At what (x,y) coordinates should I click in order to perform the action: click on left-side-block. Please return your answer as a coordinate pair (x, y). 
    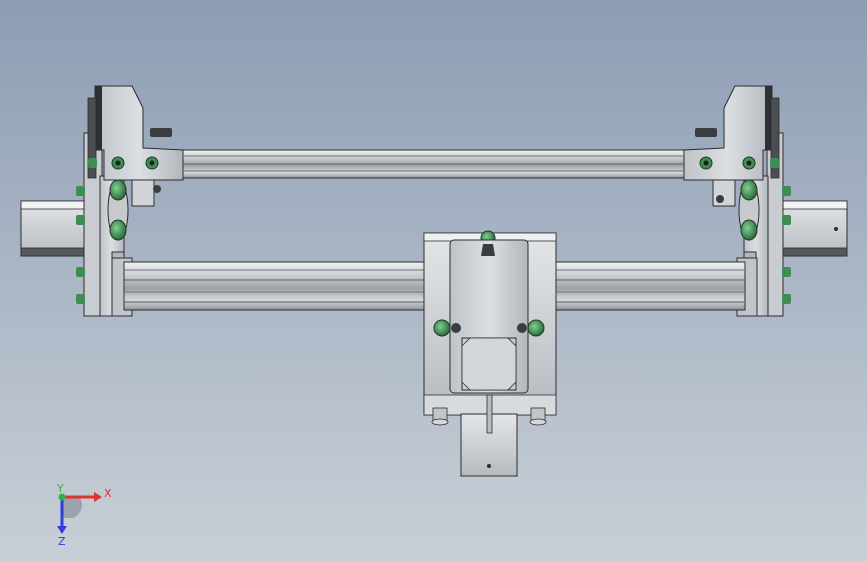
    Looking at the image, I should click on (55, 228).